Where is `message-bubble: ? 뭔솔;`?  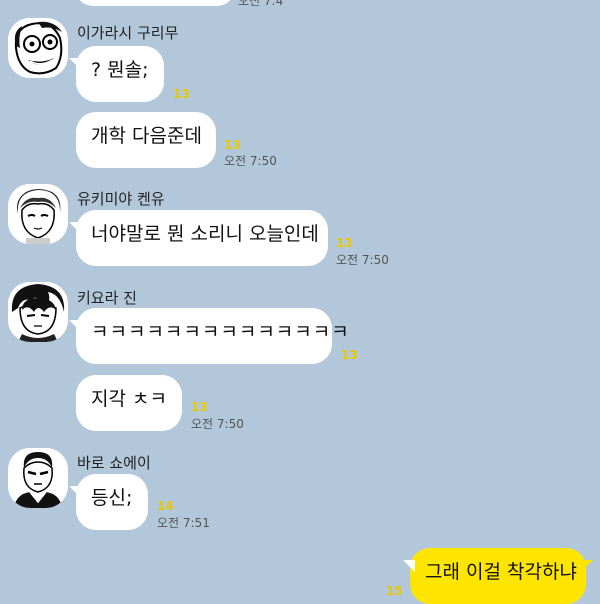
message-bubble: ? 뭔솔; is located at coordinates (116, 74).